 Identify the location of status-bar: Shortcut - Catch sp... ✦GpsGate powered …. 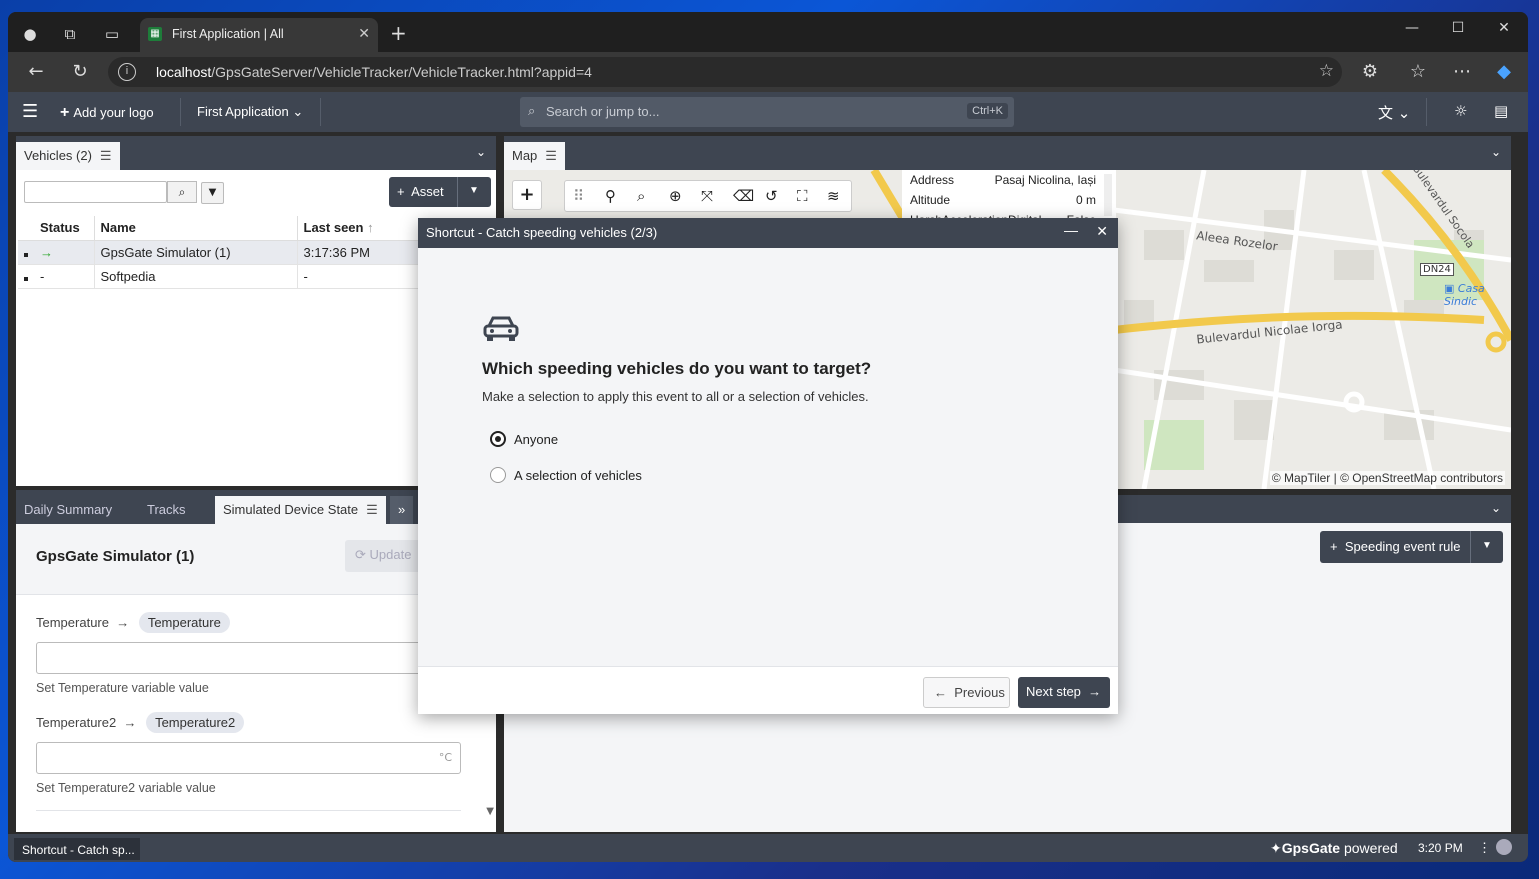
(768, 848).